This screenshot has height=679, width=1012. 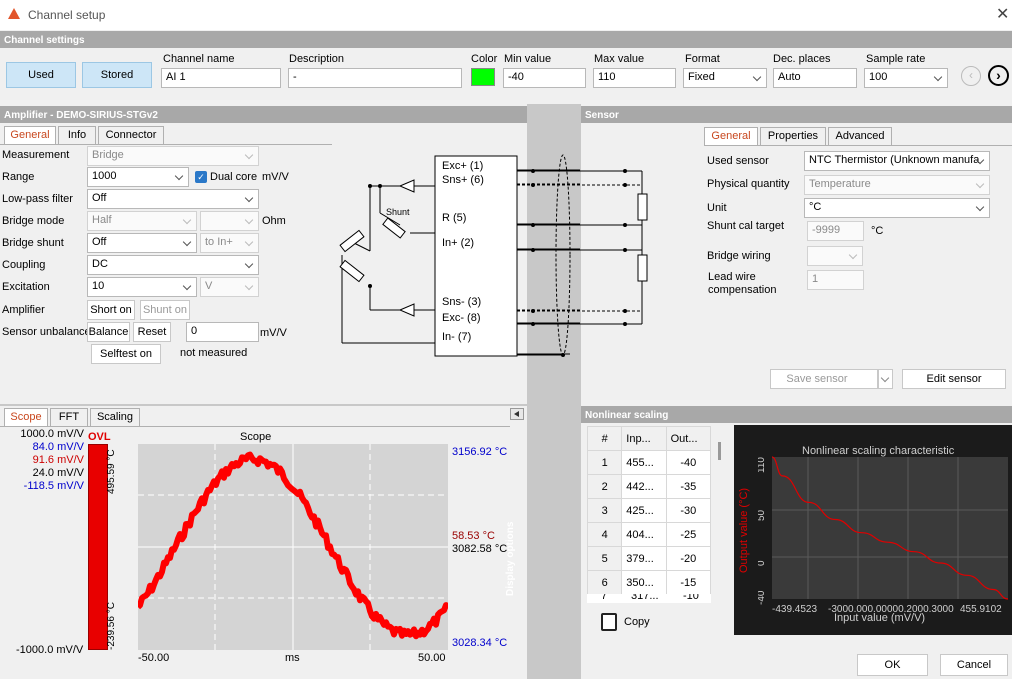 What do you see at coordinates (528, 59) in the screenshot?
I see `min-value-label: Min value` at bounding box center [528, 59].